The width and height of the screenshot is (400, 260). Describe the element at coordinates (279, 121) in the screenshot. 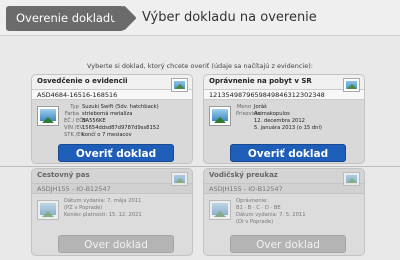

I see `field-value: 12. decembra 2012` at that location.